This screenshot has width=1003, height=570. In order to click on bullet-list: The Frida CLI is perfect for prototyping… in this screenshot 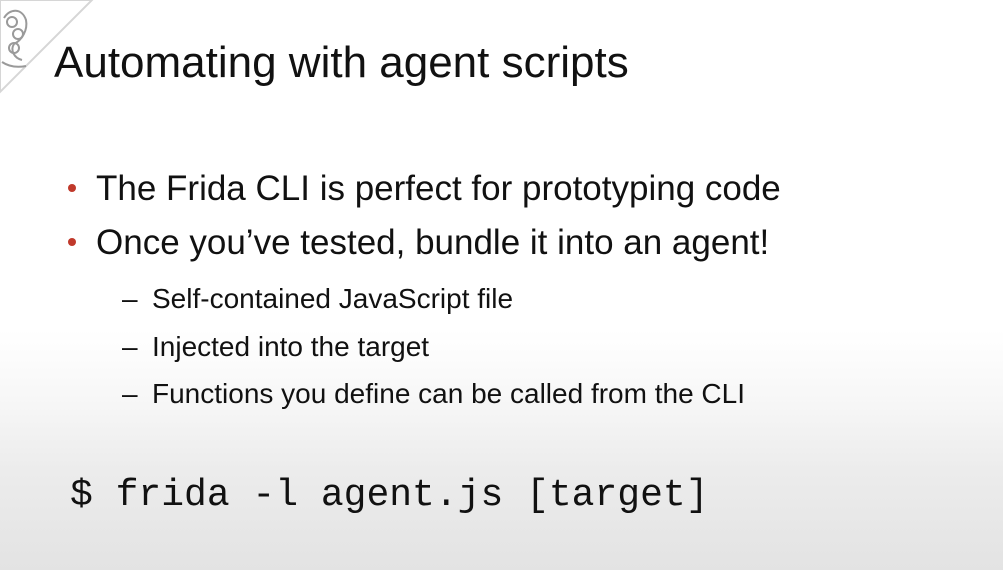, I will do `click(424, 222)`.